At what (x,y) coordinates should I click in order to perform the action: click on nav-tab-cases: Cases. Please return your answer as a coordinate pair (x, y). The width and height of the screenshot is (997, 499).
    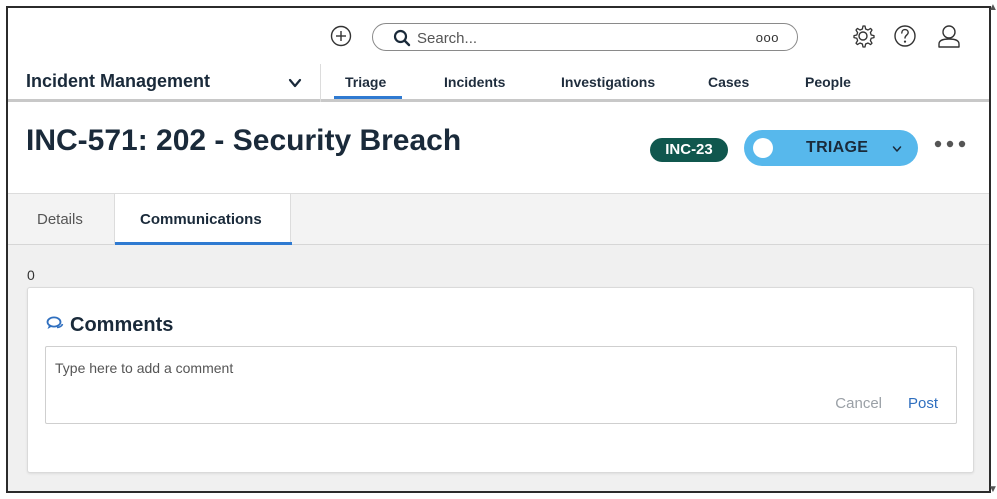
    Looking at the image, I should click on (728, 82).